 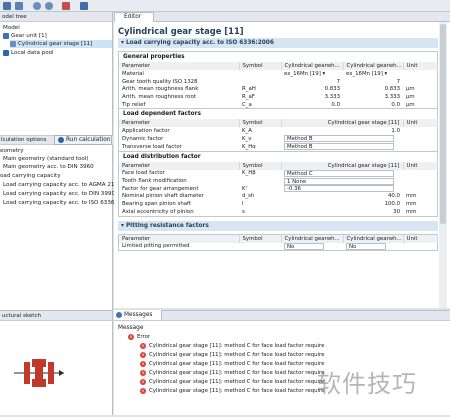 What do you see at coordinates (249, 173) in the screenshot?
I see `symbol: K_Hβ` at bounding box center [249, 173].